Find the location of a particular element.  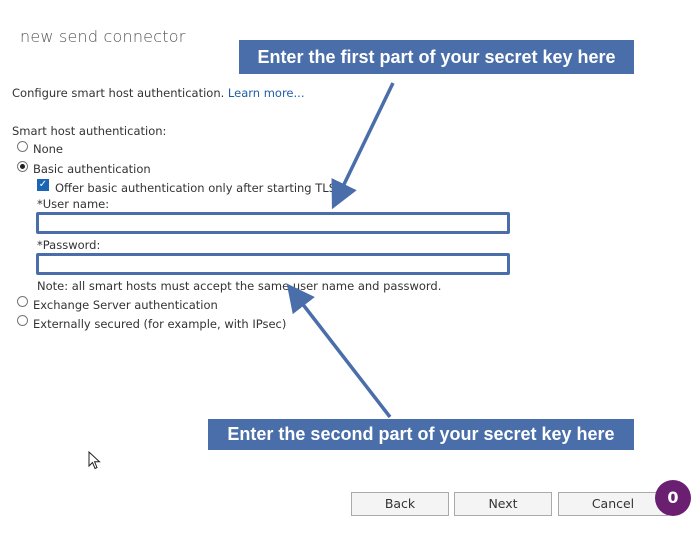

next-button: Next is located at coordinates (503, 504).